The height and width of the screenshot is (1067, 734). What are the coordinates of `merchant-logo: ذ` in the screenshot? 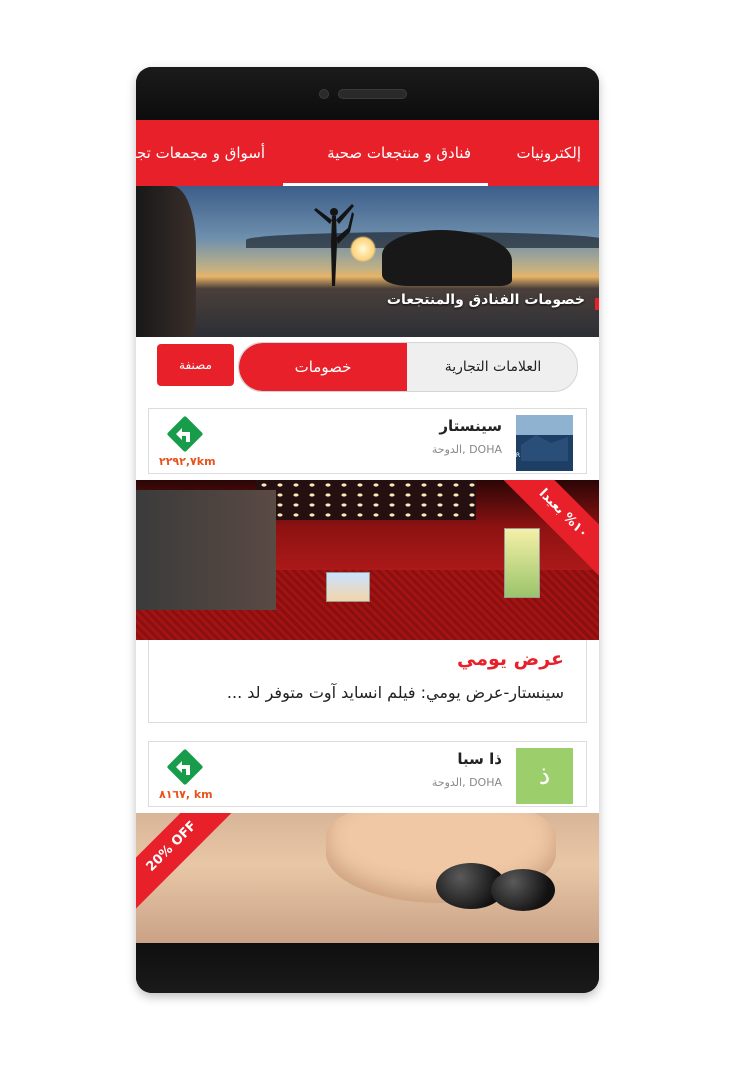 It's located at (544, 776).